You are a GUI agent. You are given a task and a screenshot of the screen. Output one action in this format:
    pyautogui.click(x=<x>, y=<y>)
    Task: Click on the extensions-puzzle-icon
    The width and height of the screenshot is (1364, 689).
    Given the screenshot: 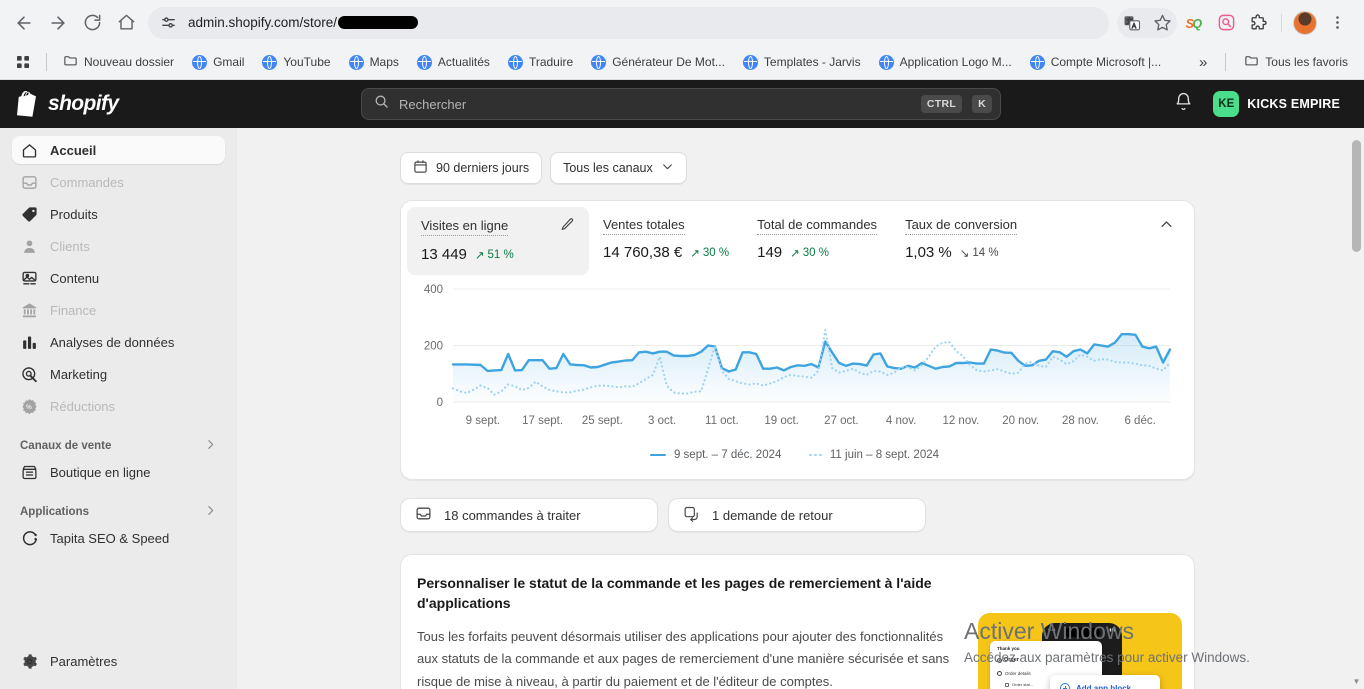 What is the action you would take?
    pyautogui.click(x=1258, y=23)
    